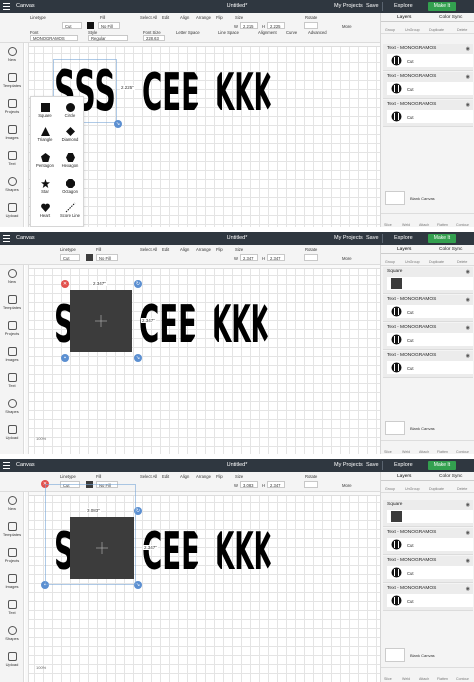 This screenshot has width=474, height=682. I want to click on linetype-select: Cut, so click(70, 257).